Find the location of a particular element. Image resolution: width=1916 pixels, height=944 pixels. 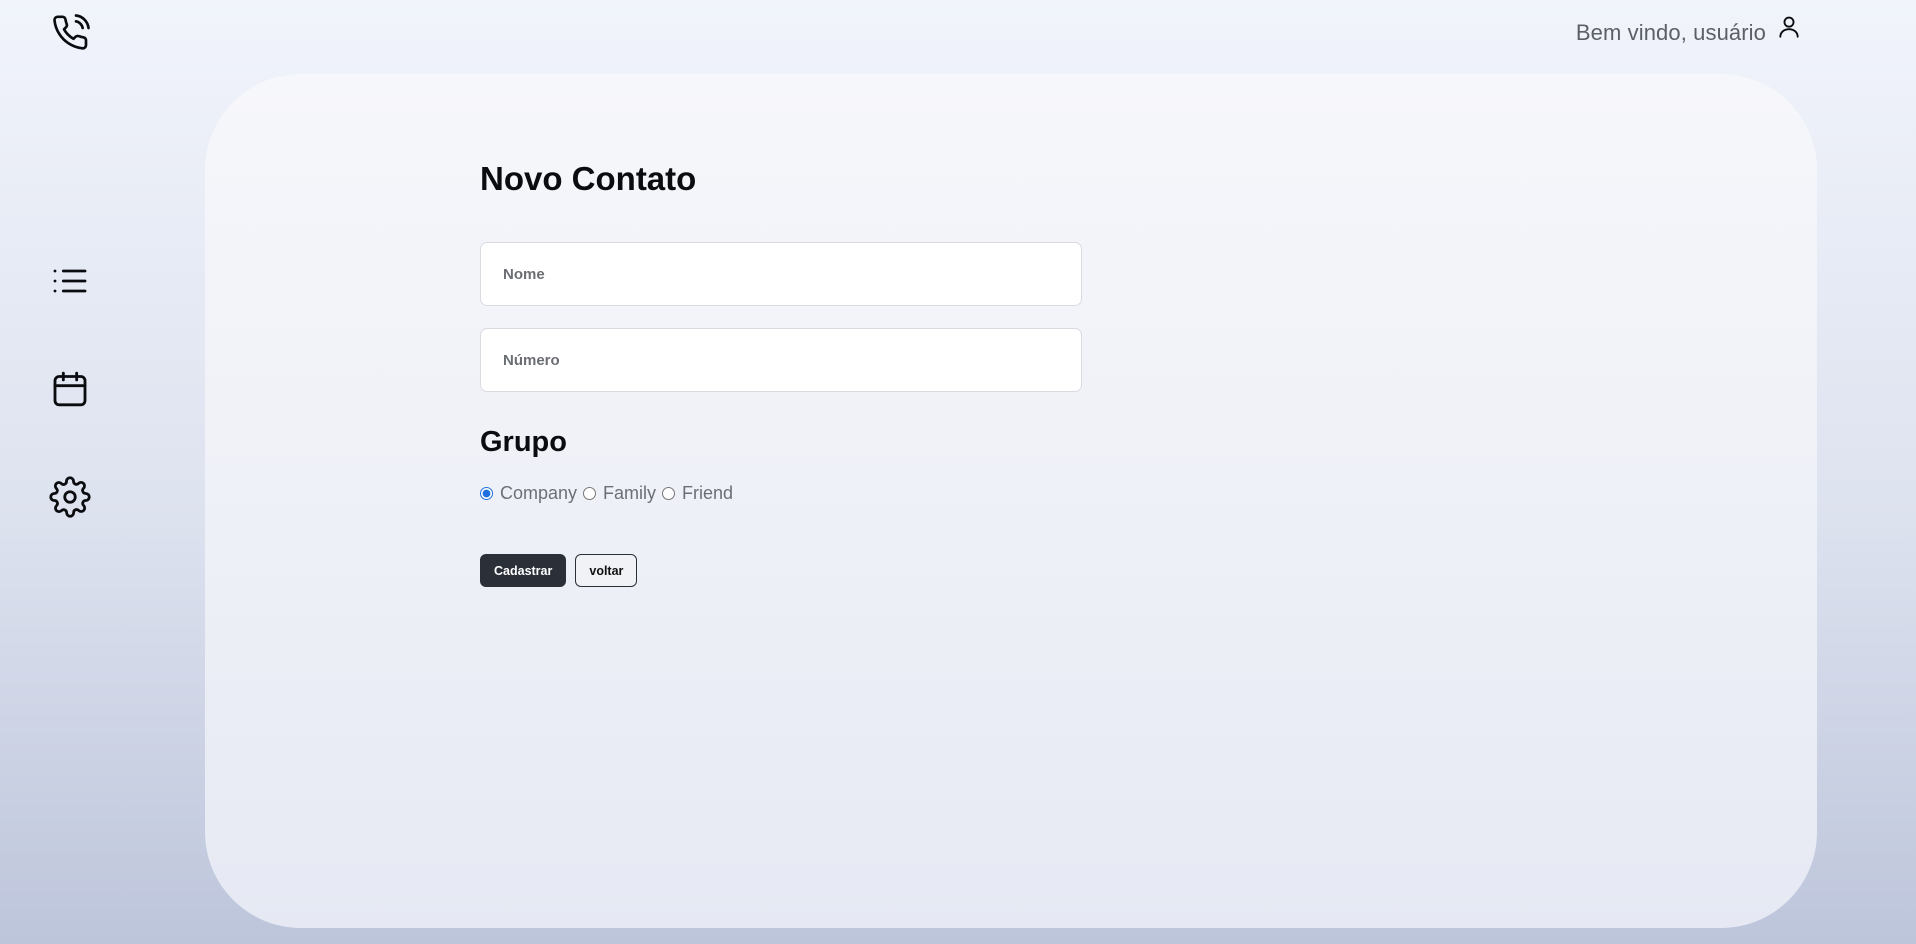

radio-option-company: Company is located at coordinates (528, 493).